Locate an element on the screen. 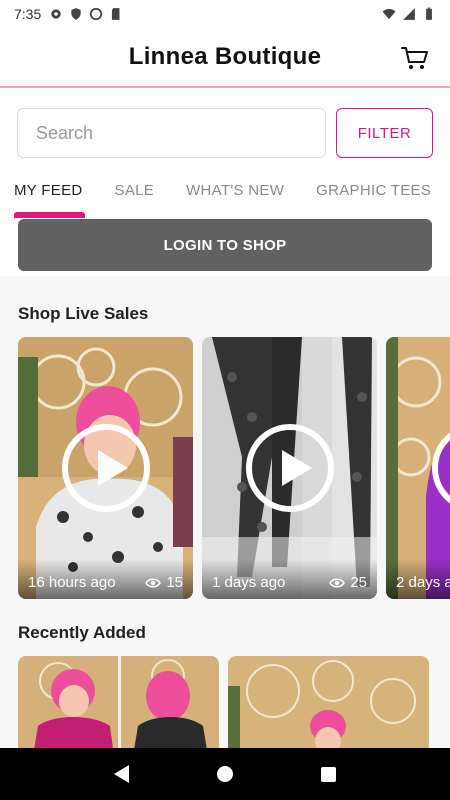  system-nav-bar is located at coordinates (225, 774).